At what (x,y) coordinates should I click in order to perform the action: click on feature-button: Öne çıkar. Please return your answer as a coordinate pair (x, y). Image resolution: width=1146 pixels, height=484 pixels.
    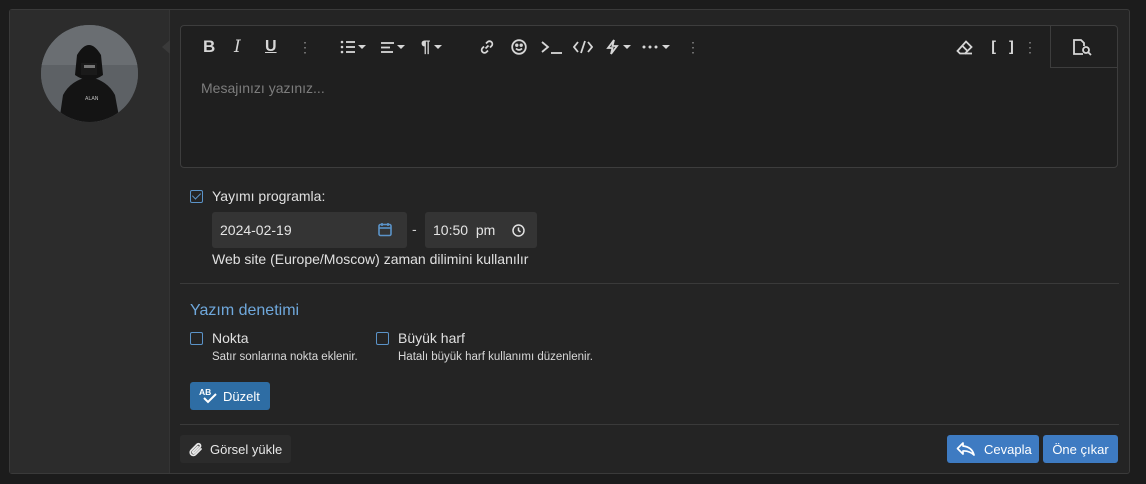
    Looking at the image, I should click on (1080, 449).